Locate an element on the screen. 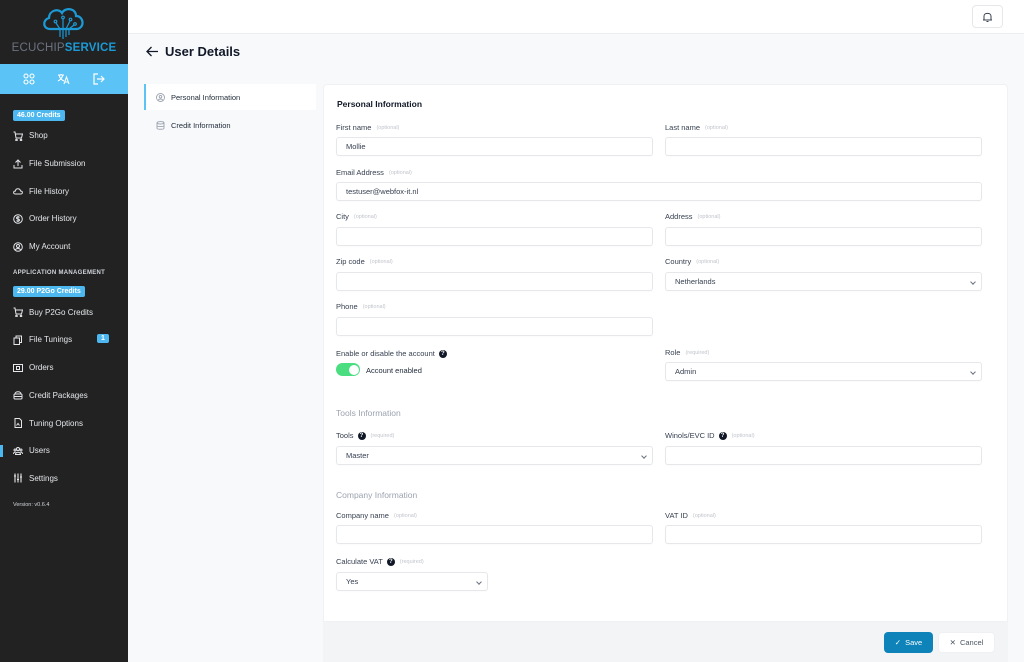 This screenshot has height=662, width=1024. apps-icon is located at coordinates (29, 79).